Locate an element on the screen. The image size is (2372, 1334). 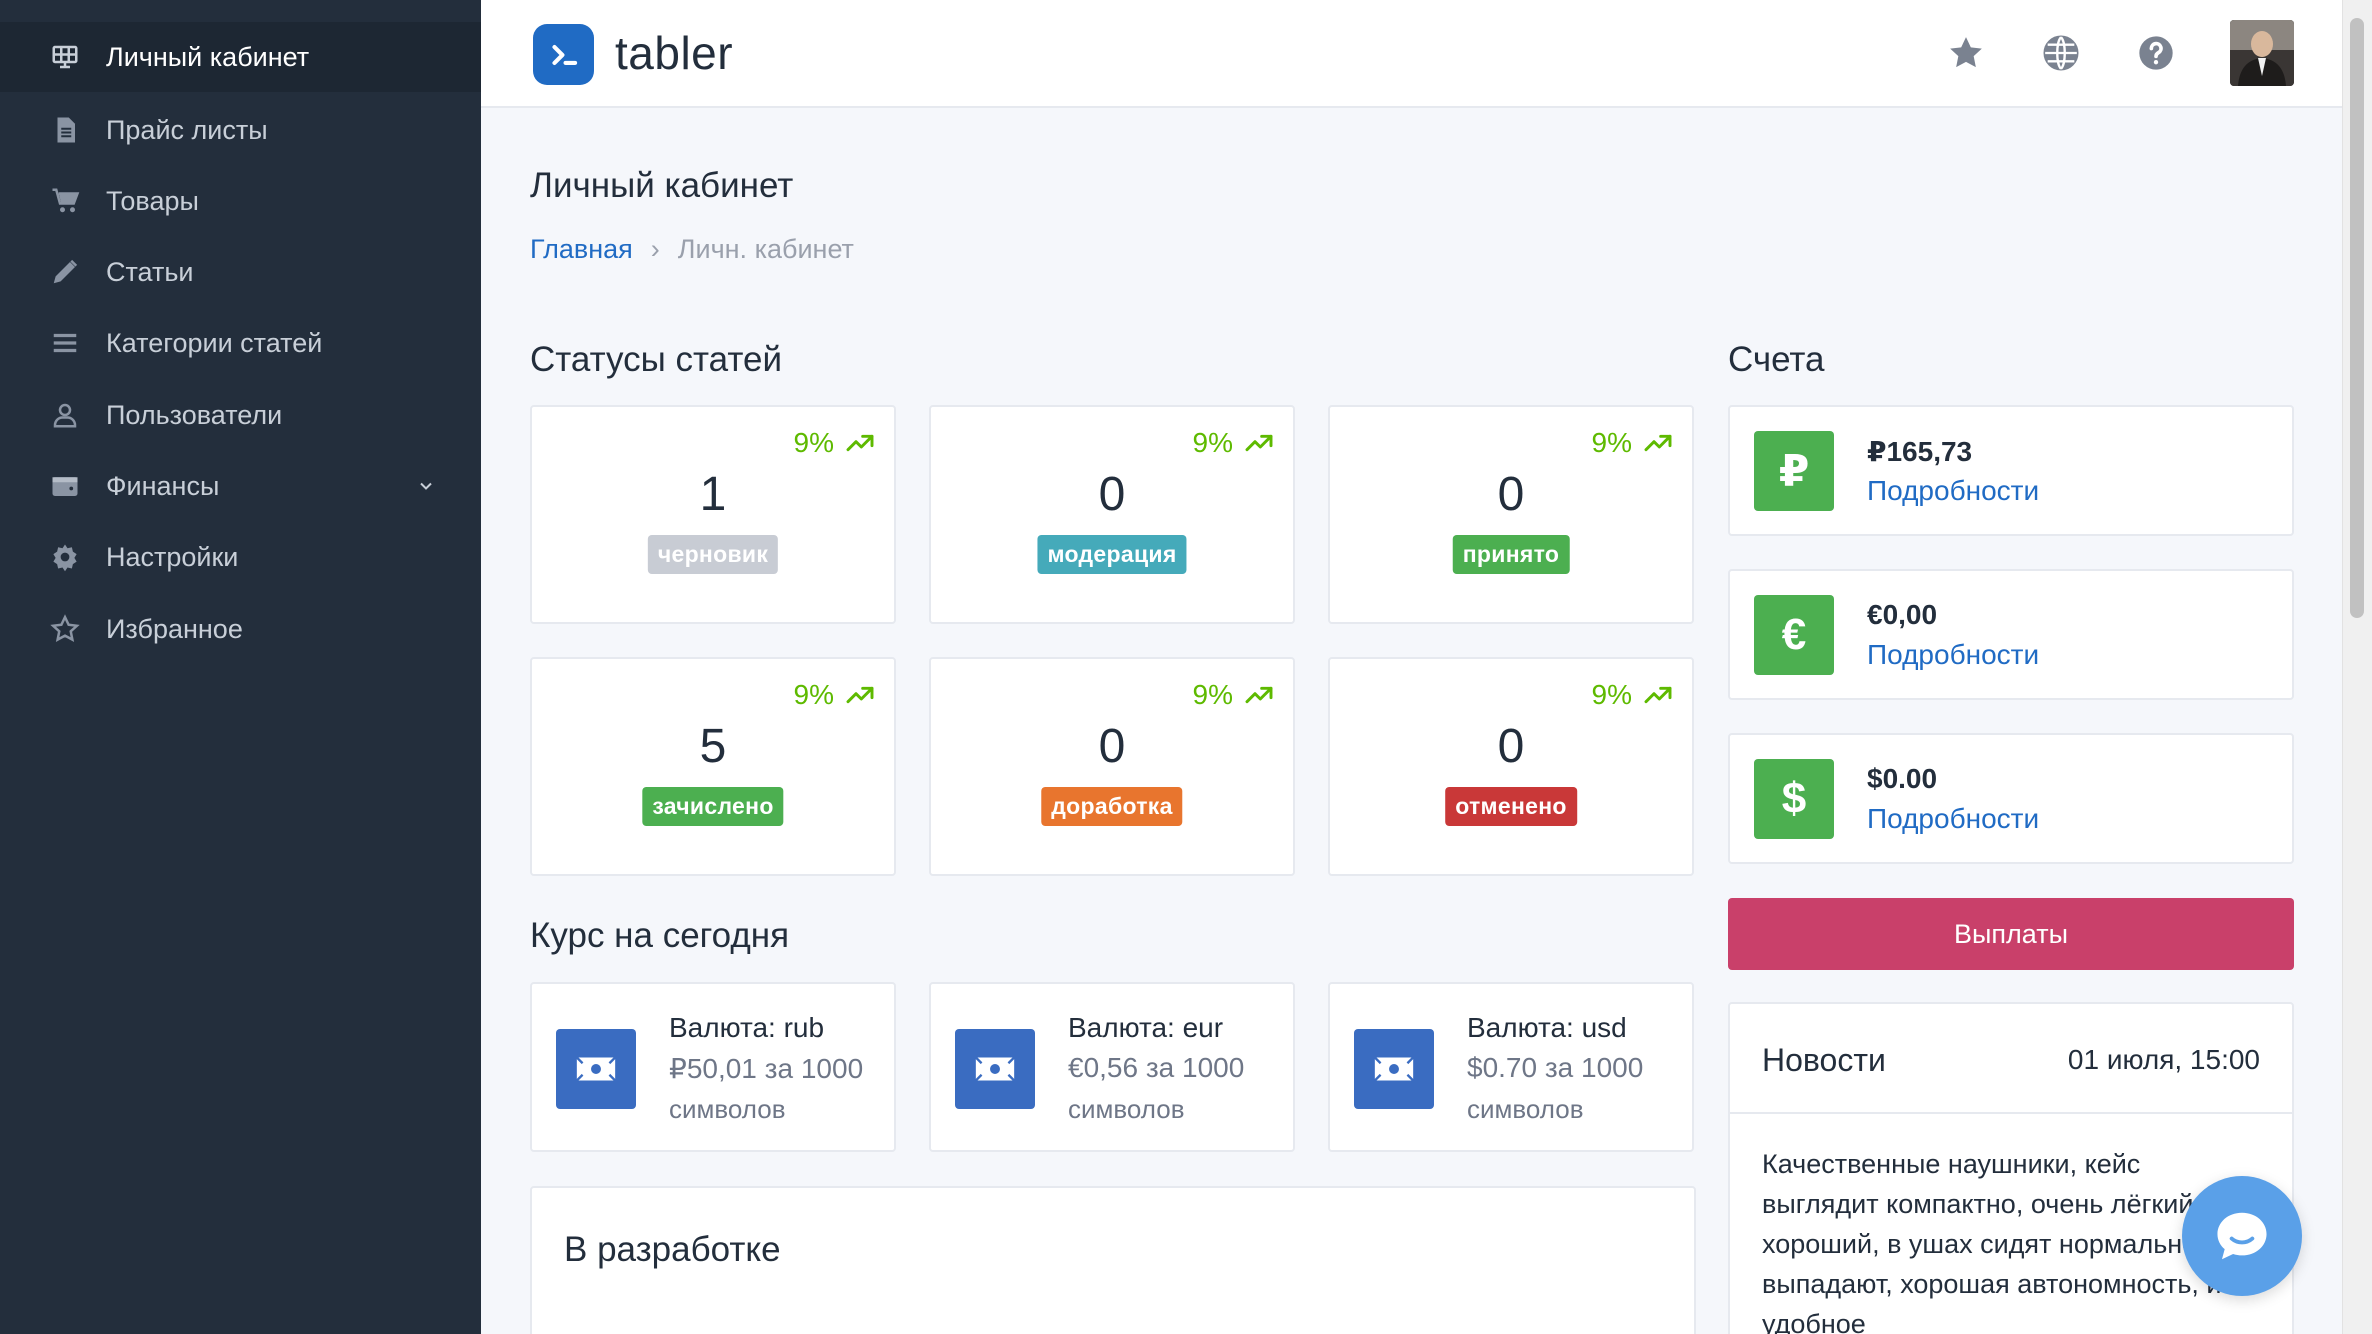
sidebar-item-dashboard: Личный кабинет is located at coordinates (240, 57).